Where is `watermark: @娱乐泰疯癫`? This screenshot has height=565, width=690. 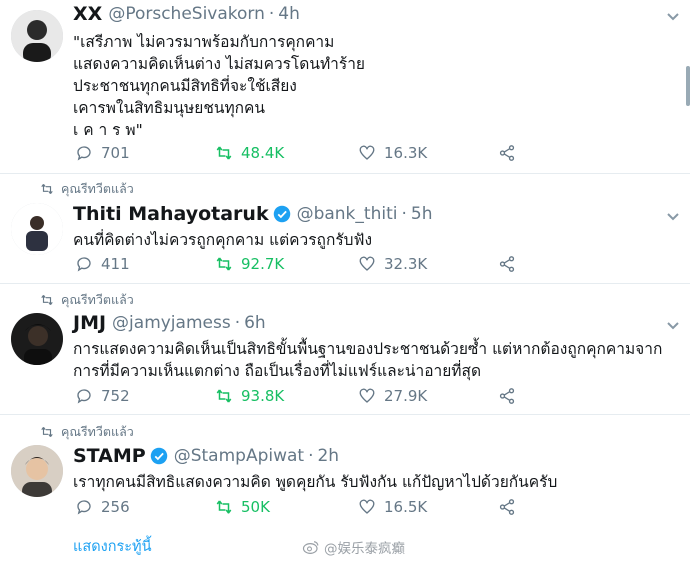
watermark: @娱乐泰疯癫 is located at coordinates (353, 547).